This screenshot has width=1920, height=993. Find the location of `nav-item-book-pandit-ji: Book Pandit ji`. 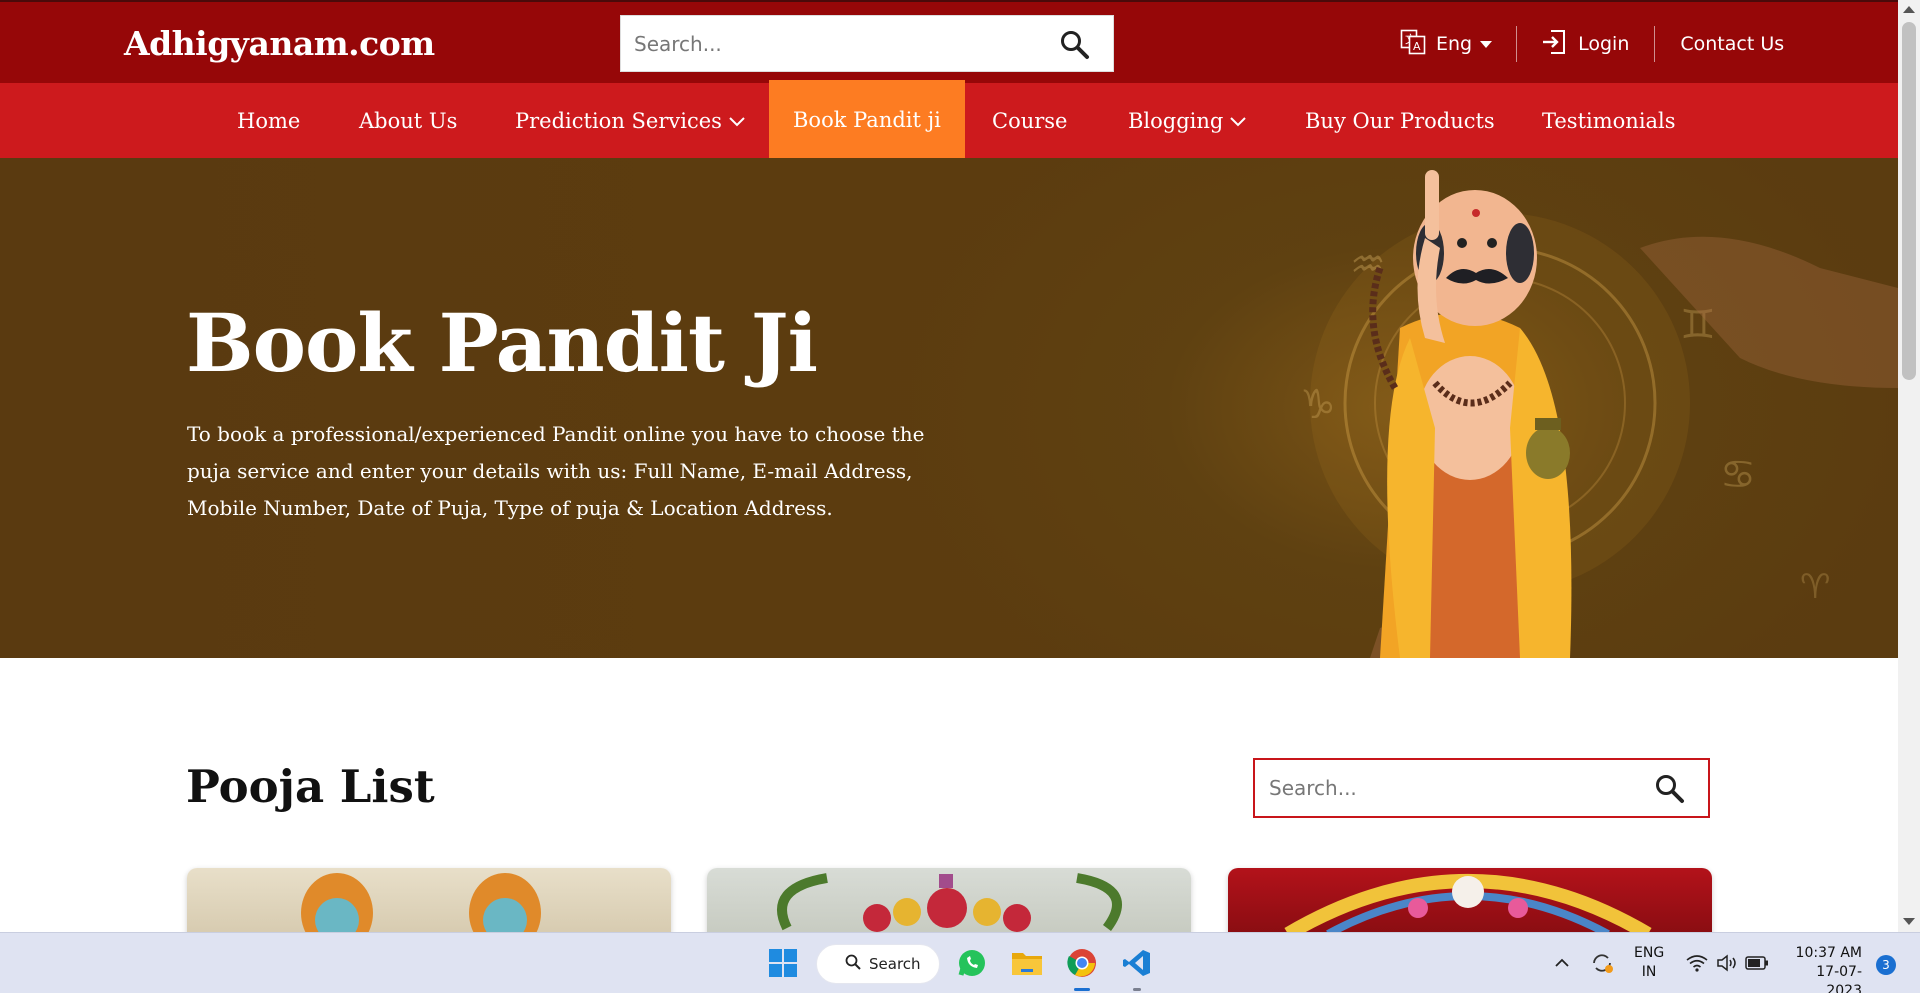

nav-item-book-pandit-ji: Book Pandit ji is located at coordinates (867, 120).